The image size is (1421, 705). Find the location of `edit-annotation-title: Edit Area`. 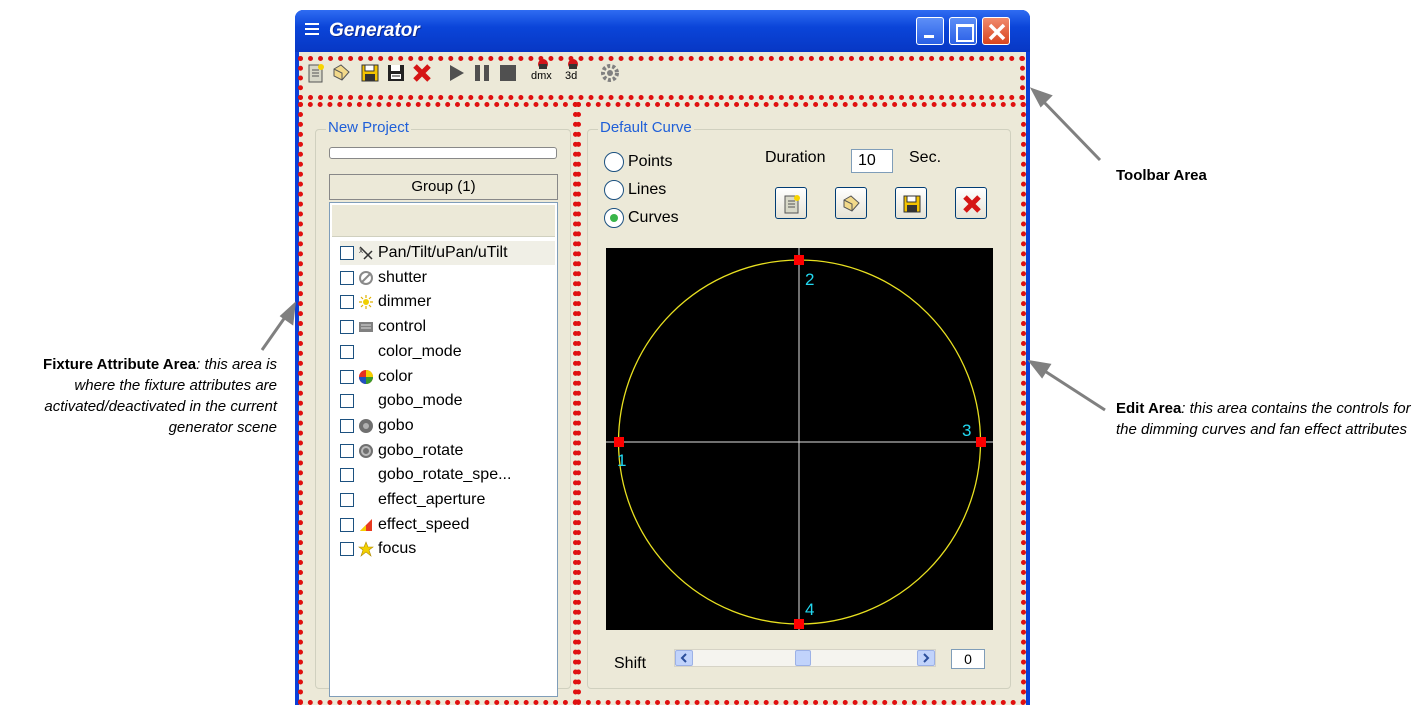

edit-annotation-title: Edit Area is located at coordinates (1149, 408).